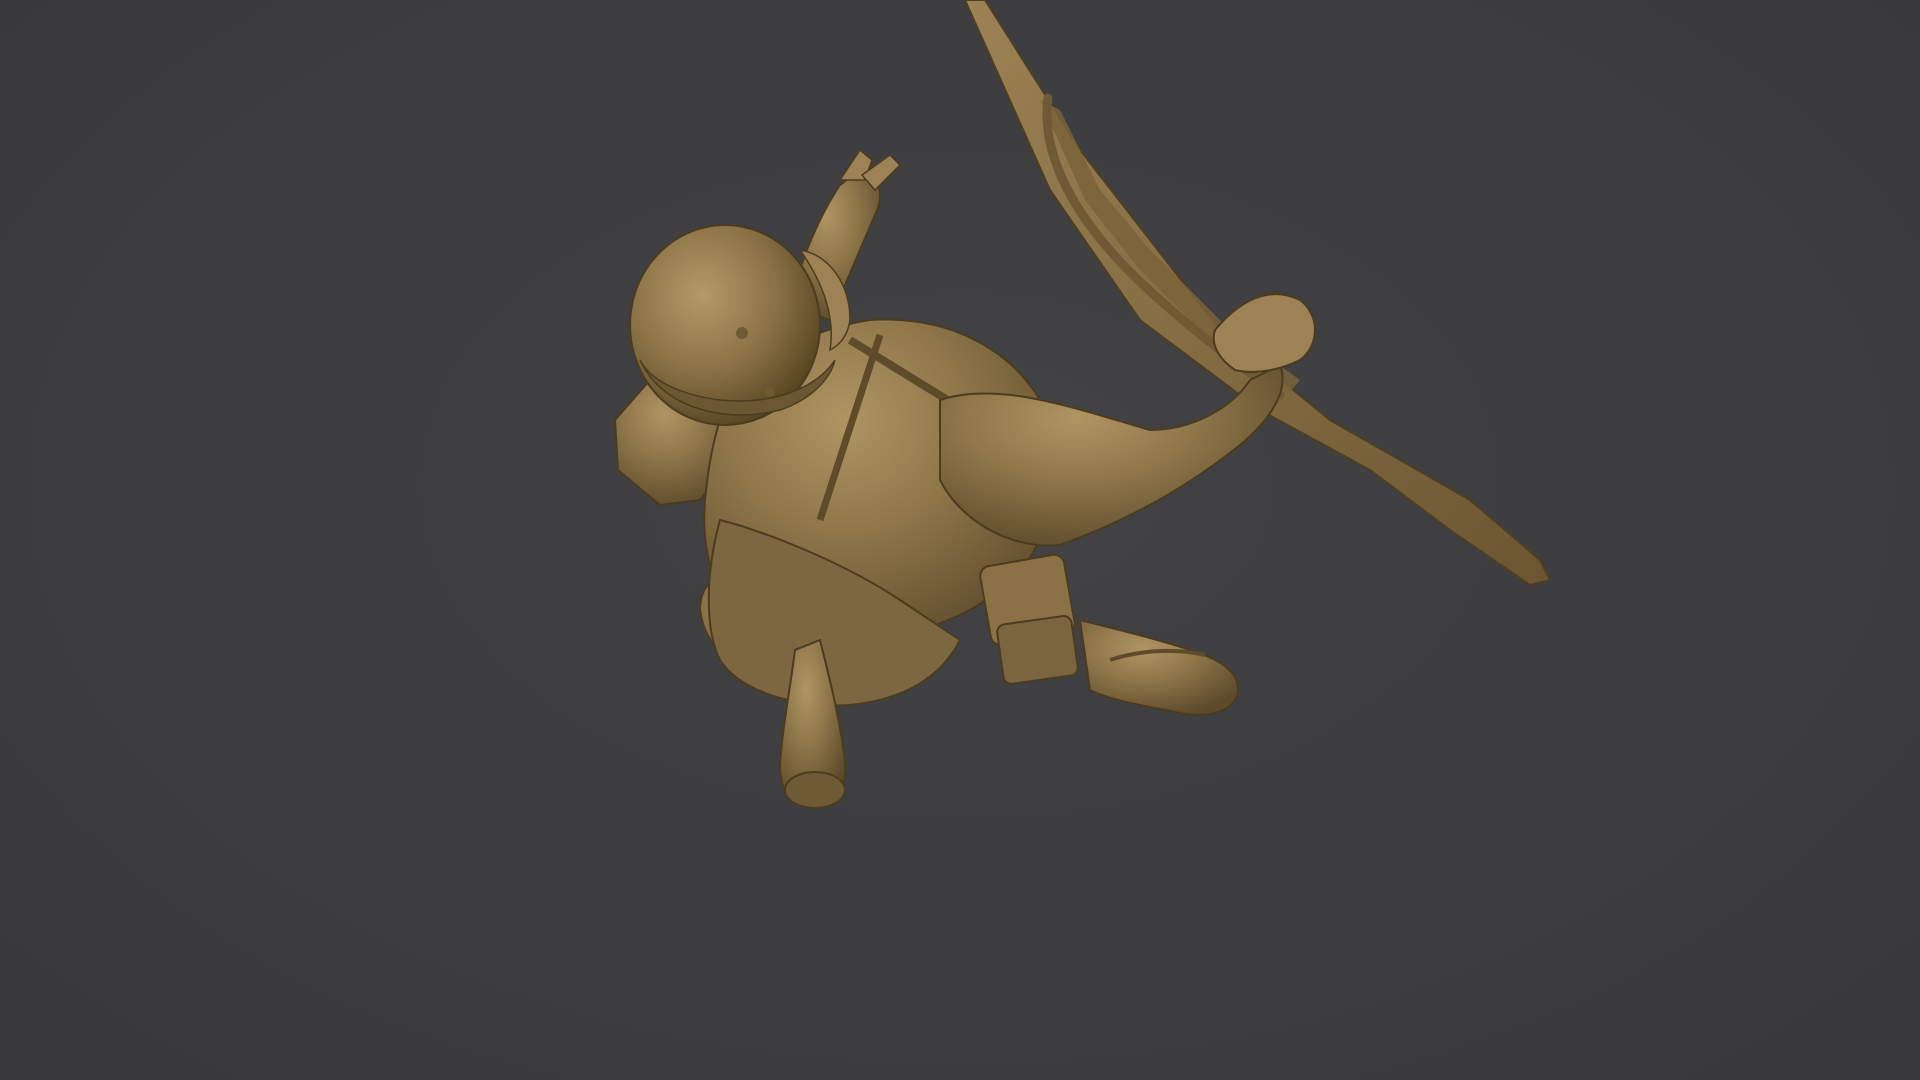 The width and height of the screenshot is (1920, 1080). Describe the element at coordinates (1158, 667) in the screenshot. I see `right-leg` at that location.